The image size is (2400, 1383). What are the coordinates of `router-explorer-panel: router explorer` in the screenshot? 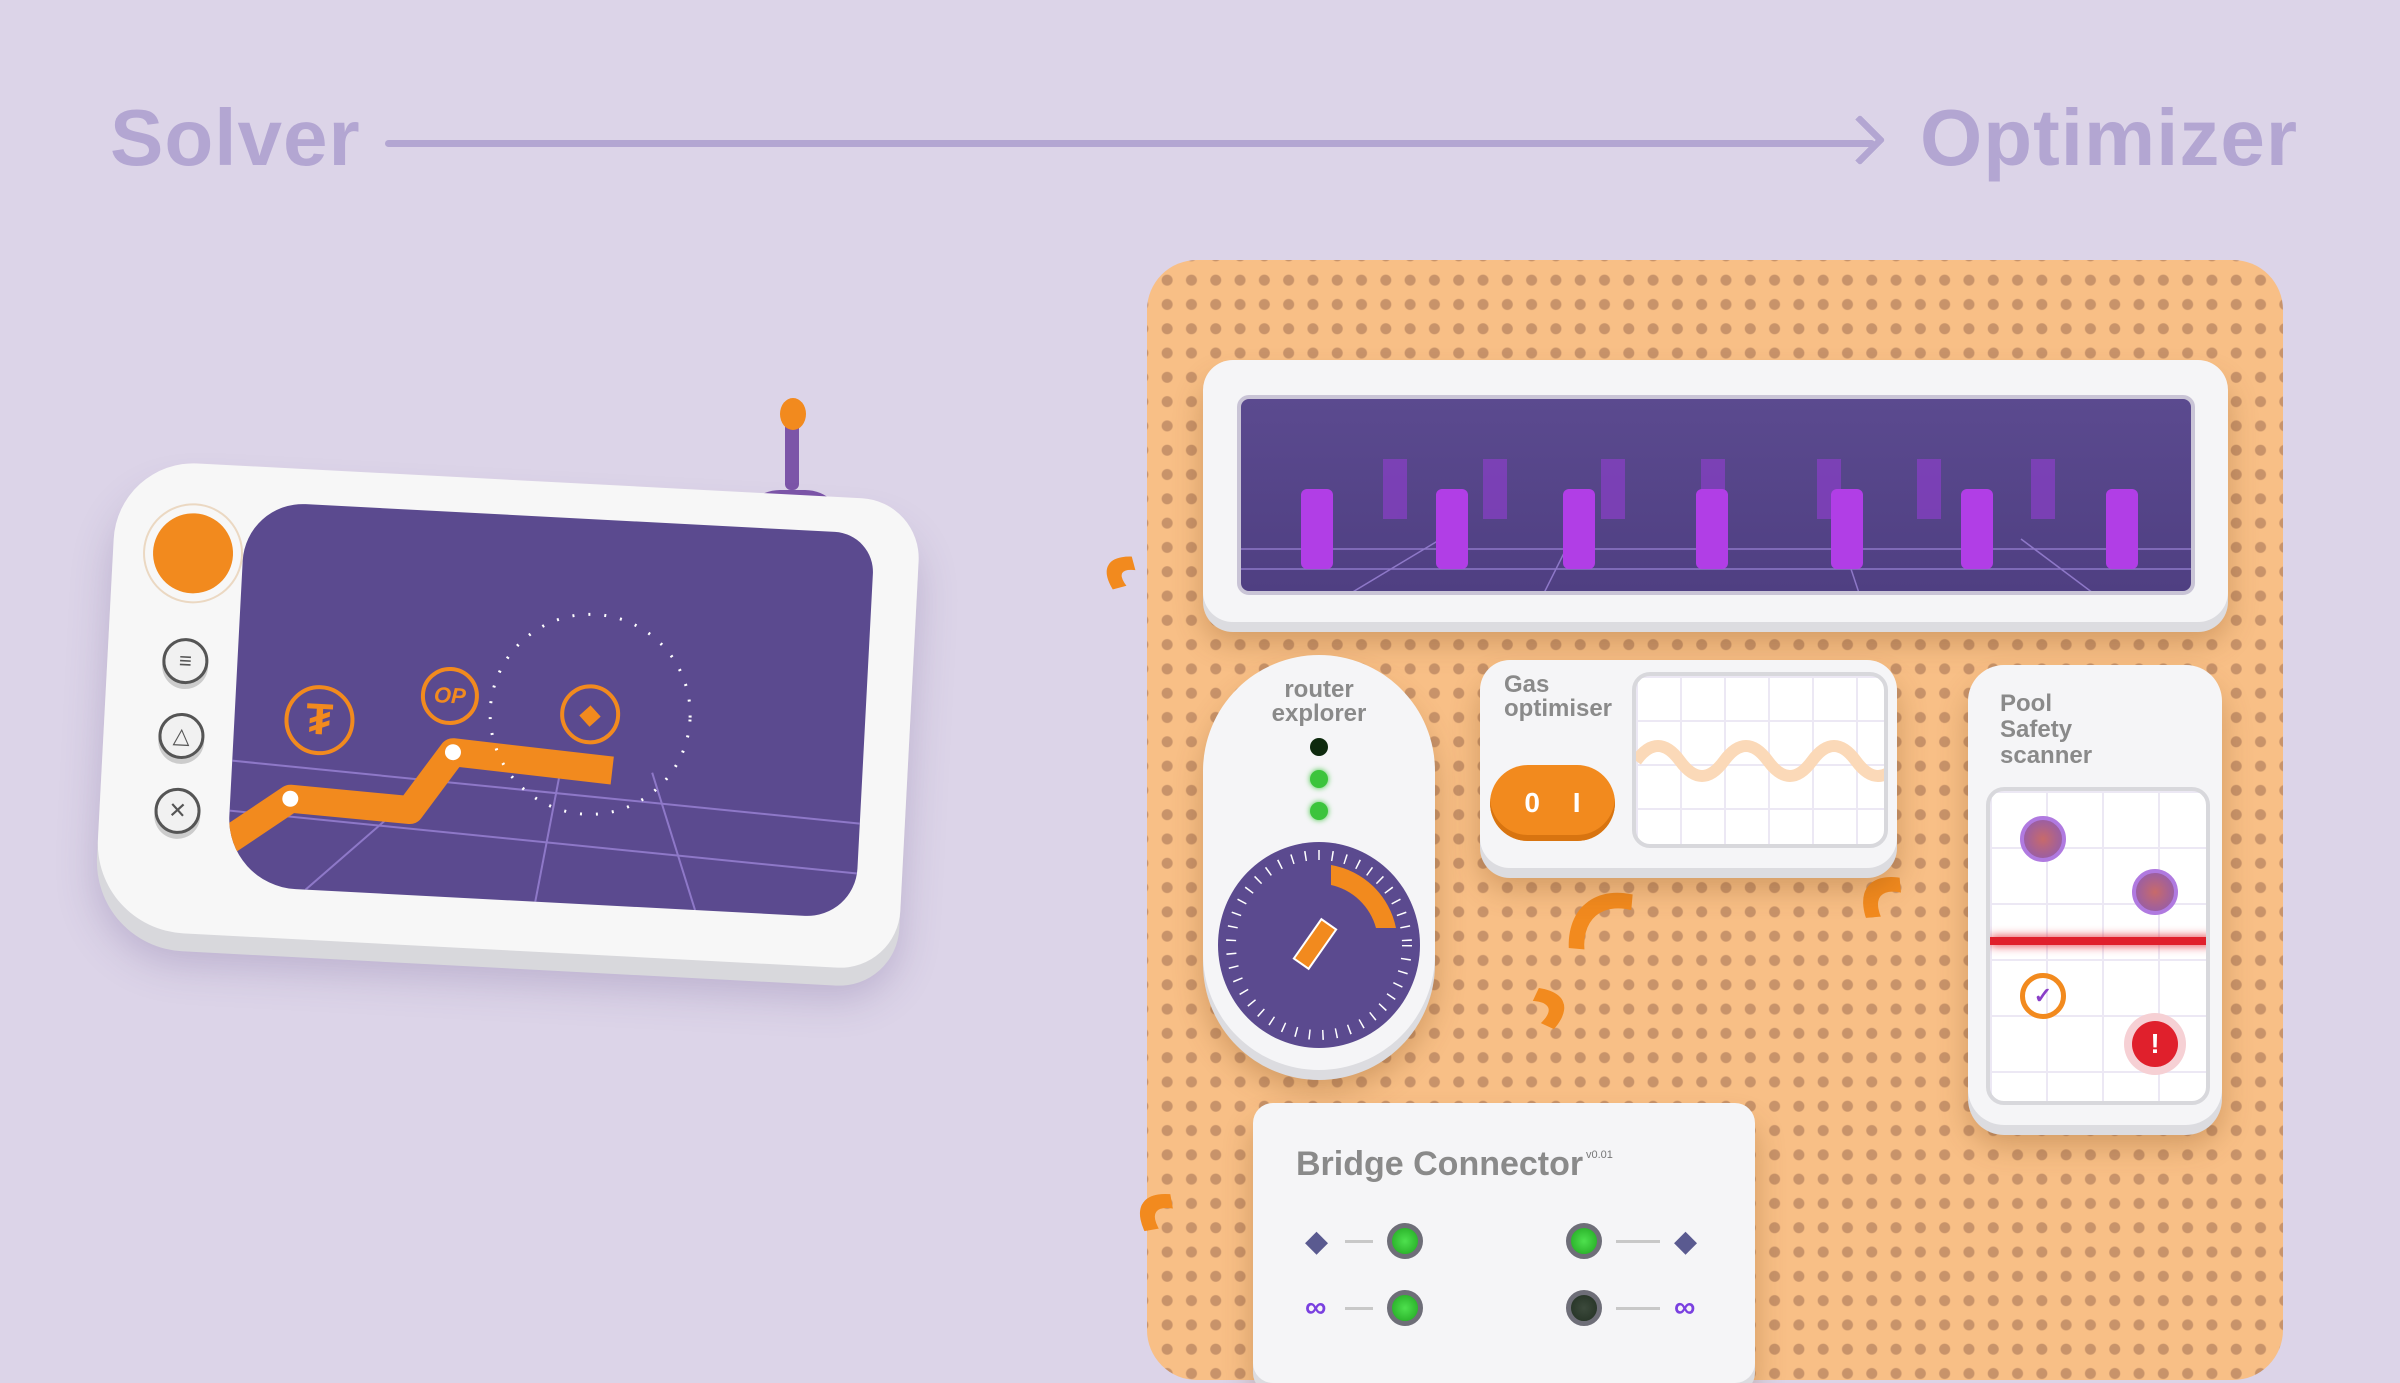 It's located at (1319, 862).